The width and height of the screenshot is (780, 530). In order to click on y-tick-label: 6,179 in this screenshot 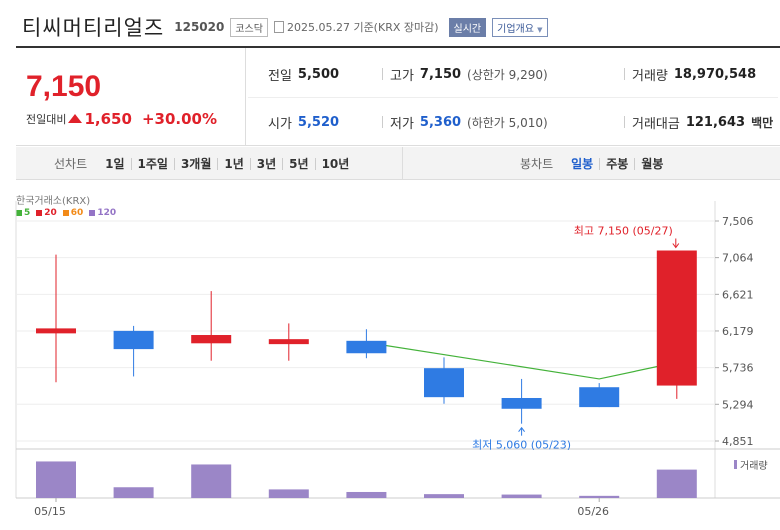, I will do `click(738, 331)`.